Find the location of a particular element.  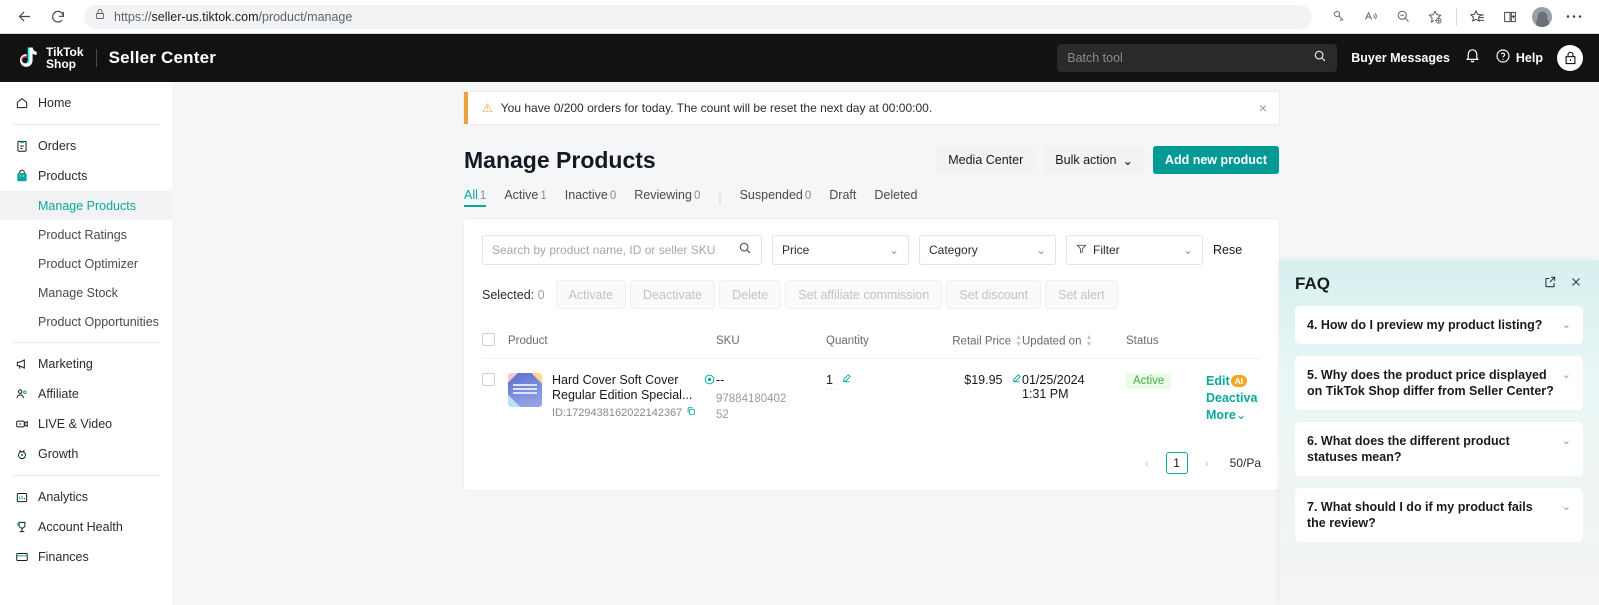

tab-all: All 1 is located at coordinates (475, 197).